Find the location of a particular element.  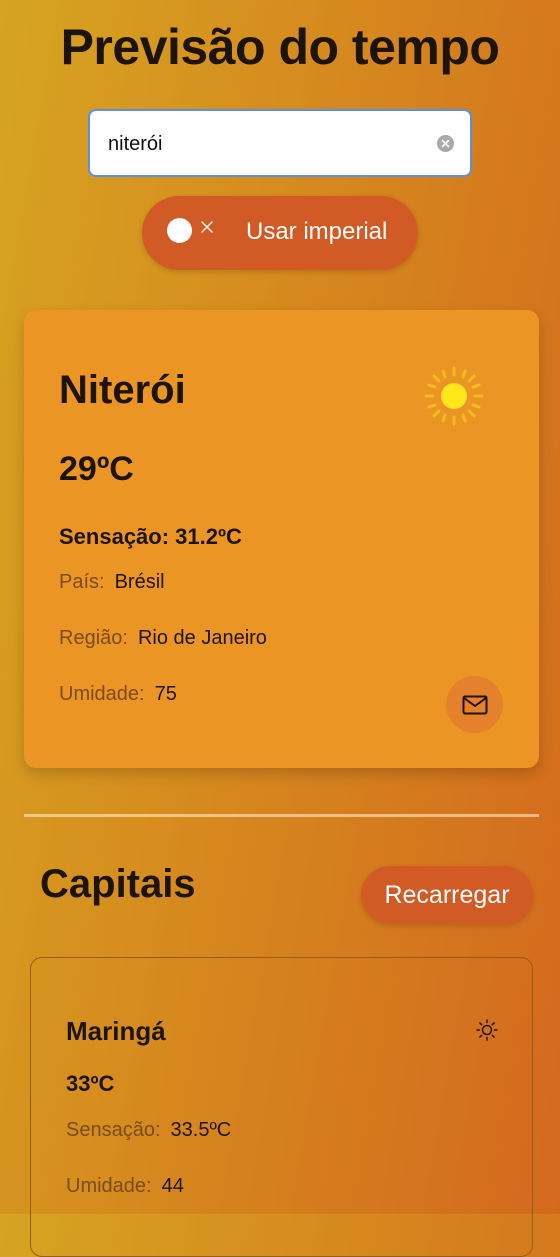

mail-icon is located at coordinates (474, 704).